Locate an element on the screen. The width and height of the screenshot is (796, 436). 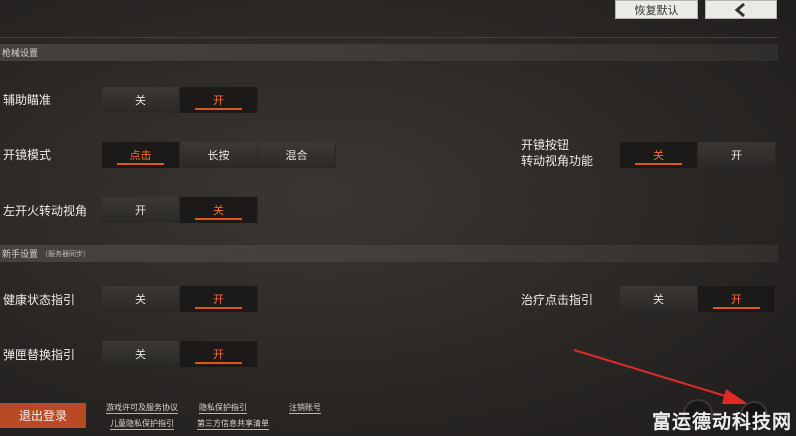
back-button is located at coordinates (741, 9).